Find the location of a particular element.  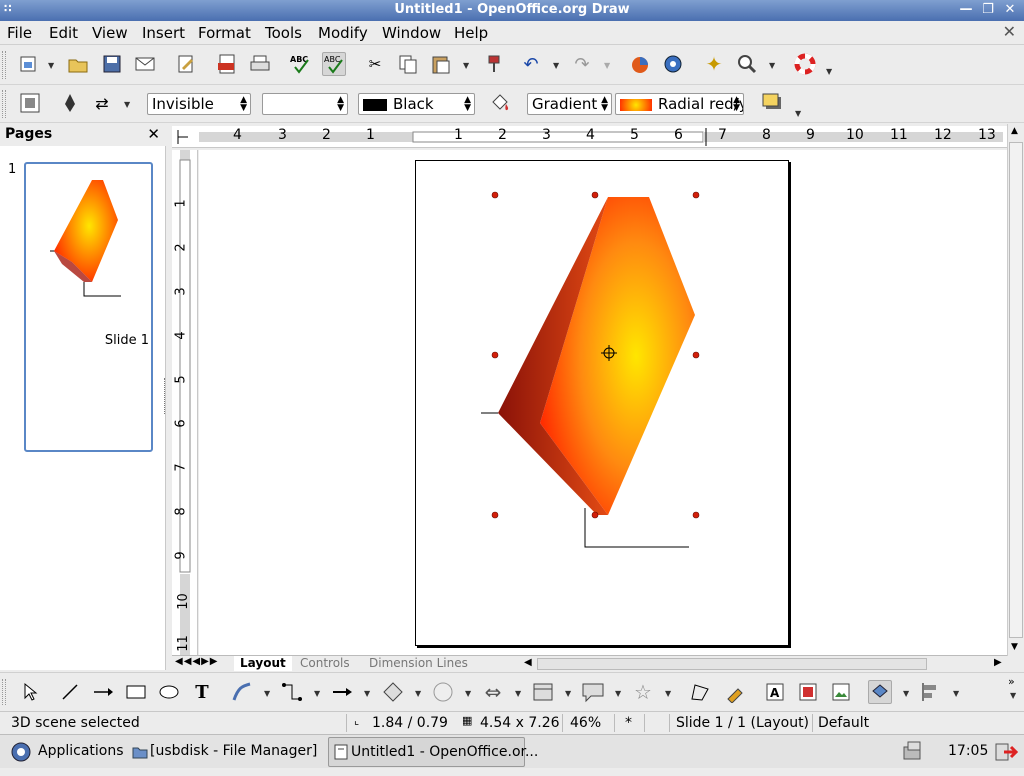

new-icon is located at coordinates (28, 64).